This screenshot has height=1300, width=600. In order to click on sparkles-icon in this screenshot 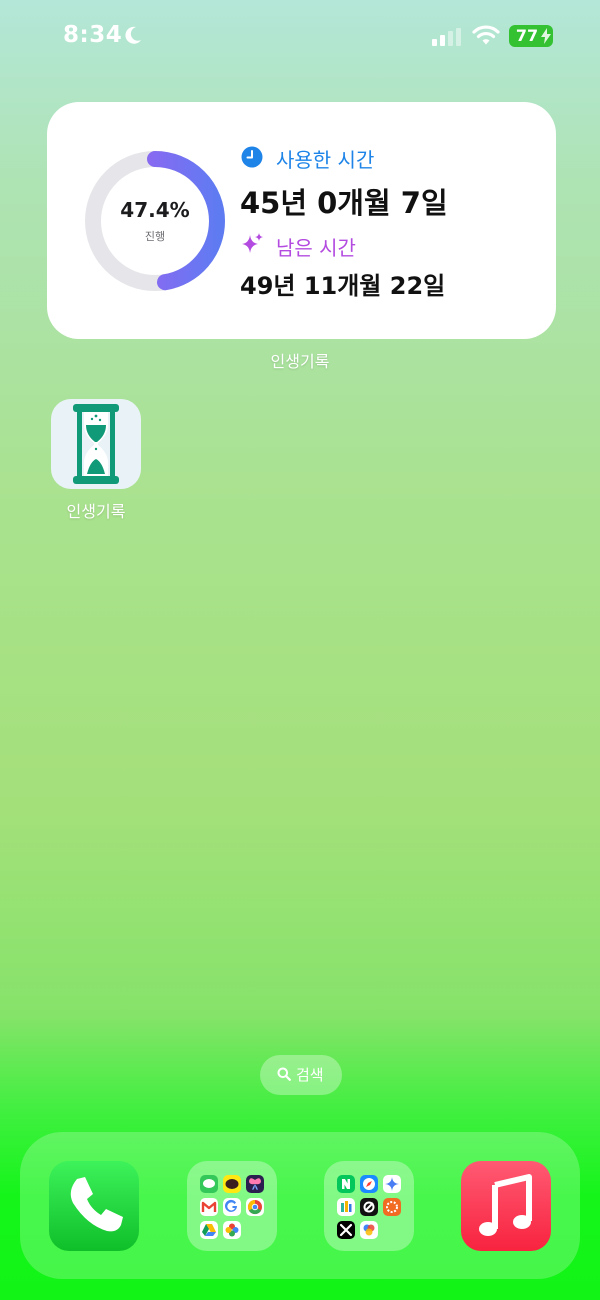, I will do `click(252, 243)`.